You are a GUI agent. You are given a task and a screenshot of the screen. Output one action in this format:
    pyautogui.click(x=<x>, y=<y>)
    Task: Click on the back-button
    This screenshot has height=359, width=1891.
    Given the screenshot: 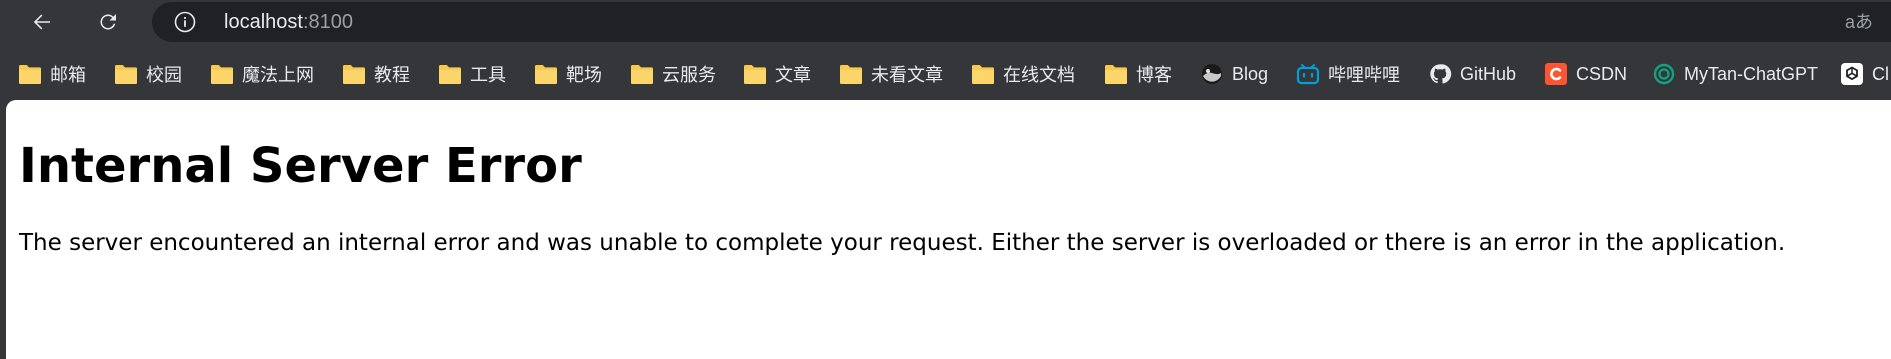 What is the action you would take?
    pyautogui.click(x=42, y=22)
    